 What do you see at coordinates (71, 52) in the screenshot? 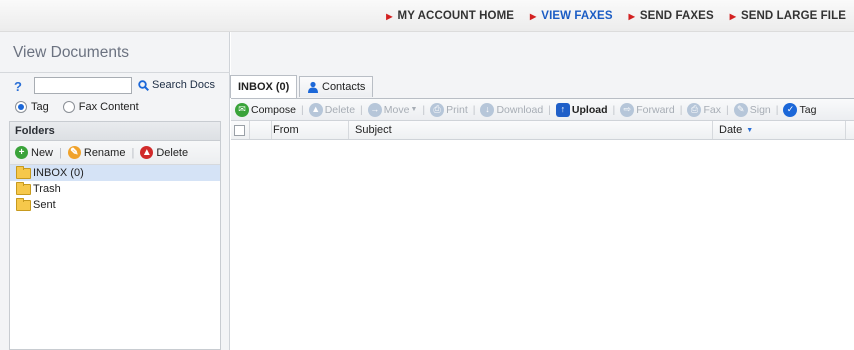
I see `page-title: View Documents` at bounding box center [71, 52].